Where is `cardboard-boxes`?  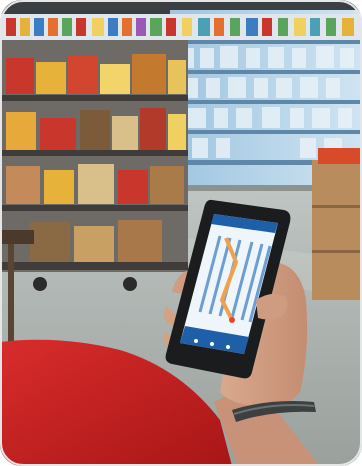 cardboard-boxes is located at coordinates (337, 224).